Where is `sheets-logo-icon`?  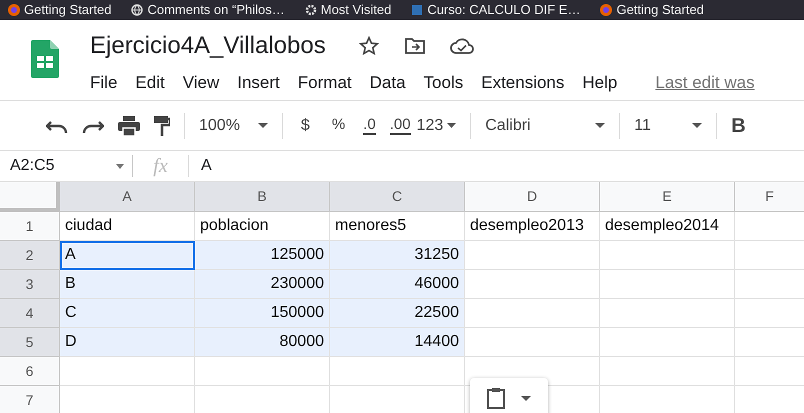
sheets-logo-icon is located at coordinates (45, 59).